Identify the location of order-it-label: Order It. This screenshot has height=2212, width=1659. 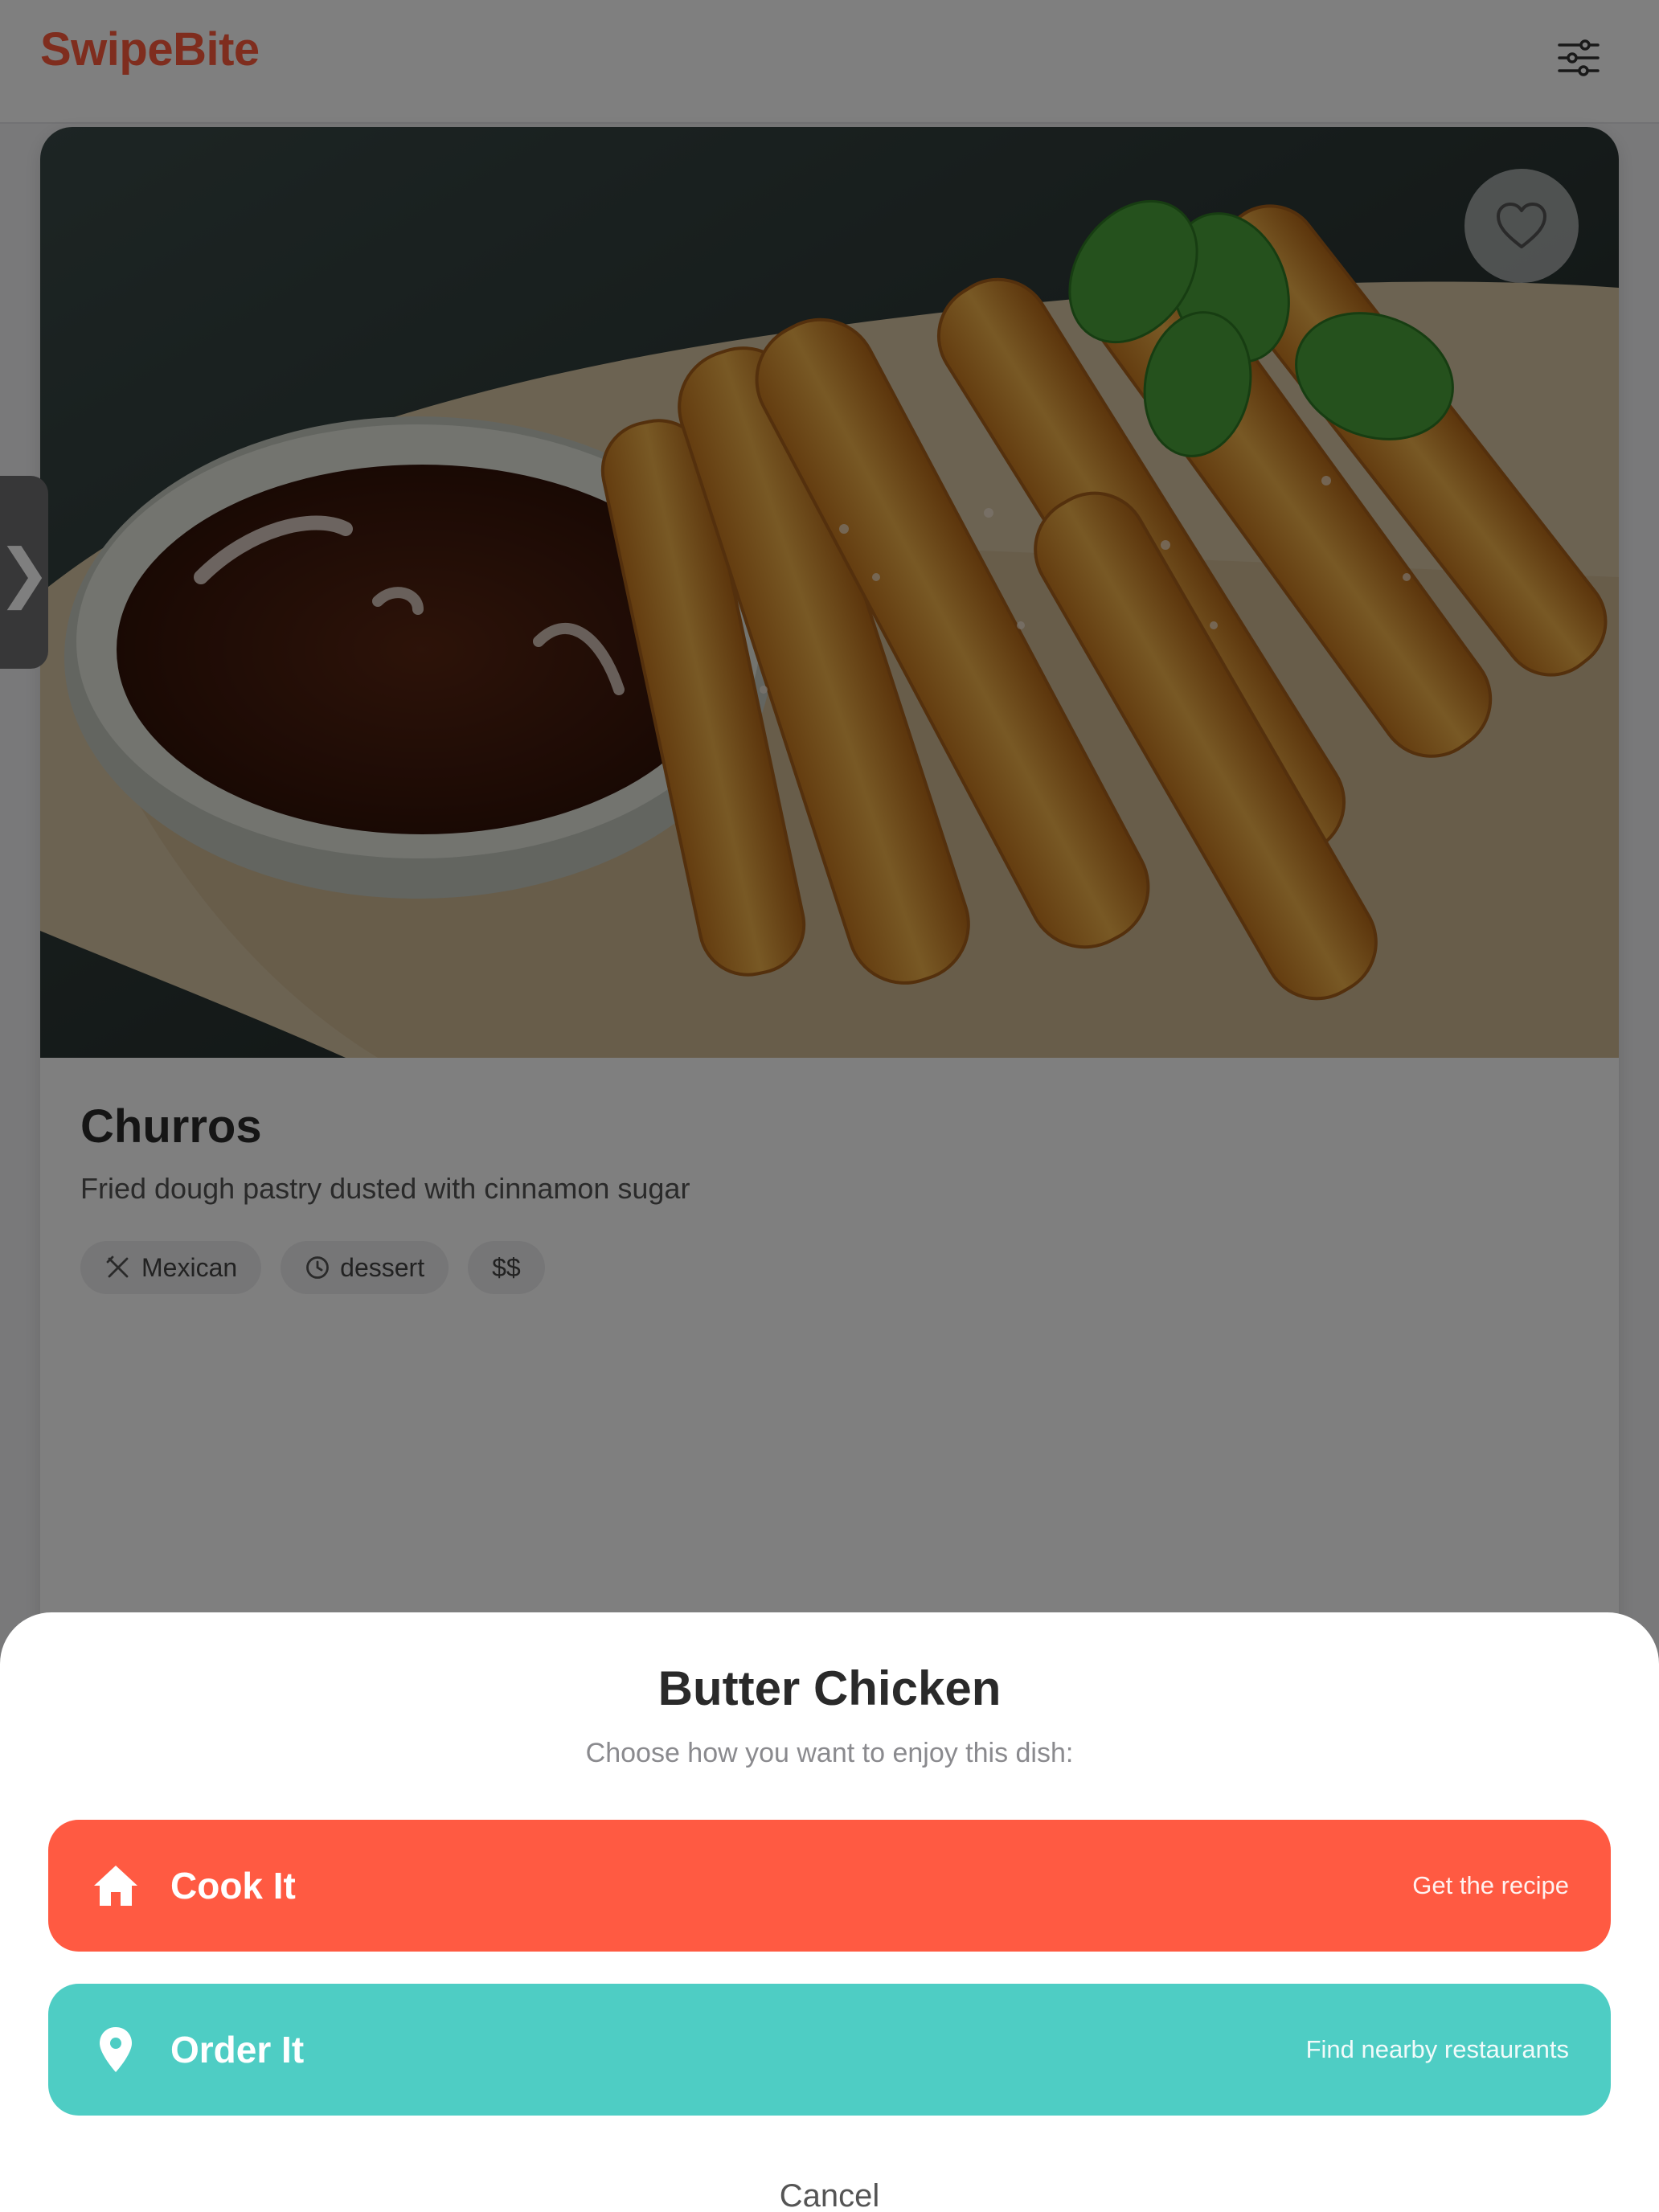
(237, 2050).